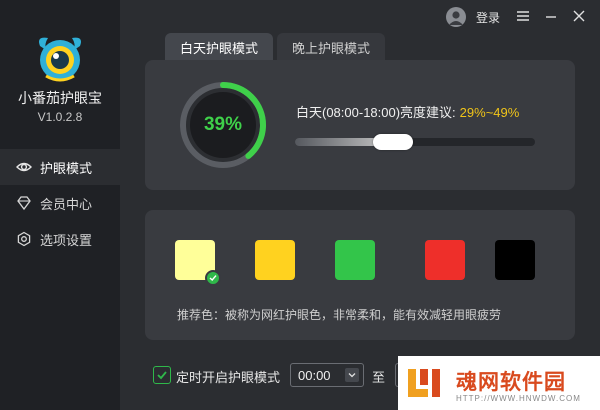 Image resolution: width=600 pixels, height=410 pixels. What do you see at coordinates (66, 240) in the screenshot?
I see `sidebar-item-label: 选项设置` at bounding box center [66, 240].